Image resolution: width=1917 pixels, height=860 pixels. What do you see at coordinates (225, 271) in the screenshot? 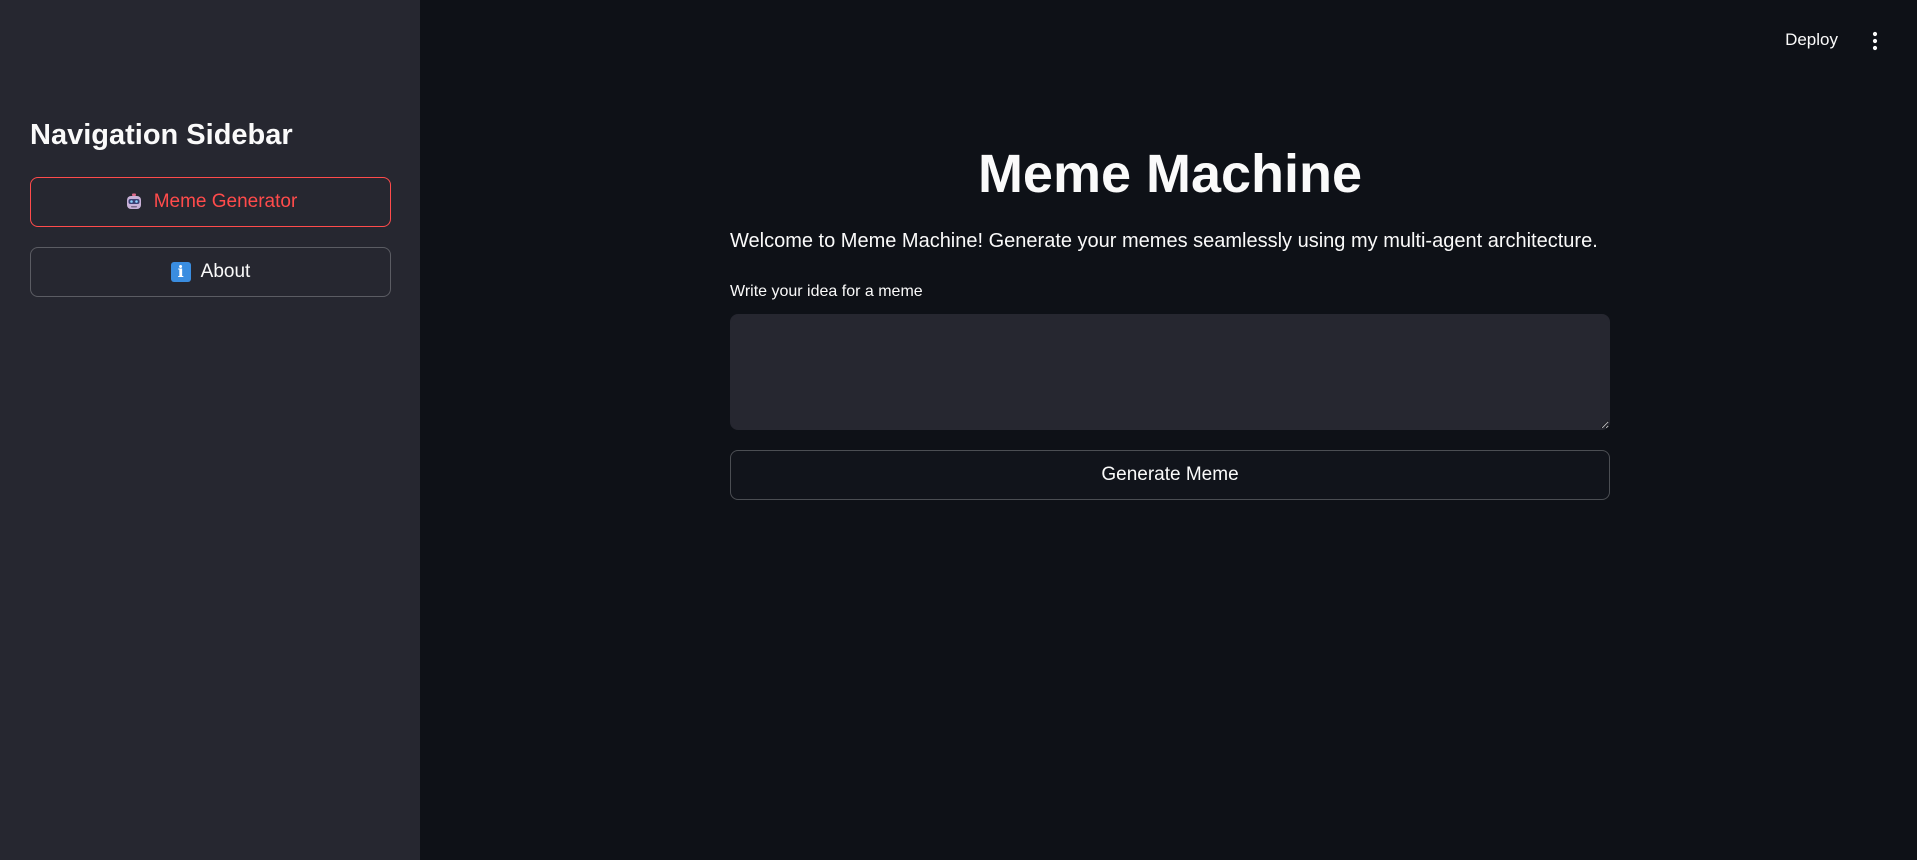
I see `sidebar-item-label: About` at bounding box center [225, 271].